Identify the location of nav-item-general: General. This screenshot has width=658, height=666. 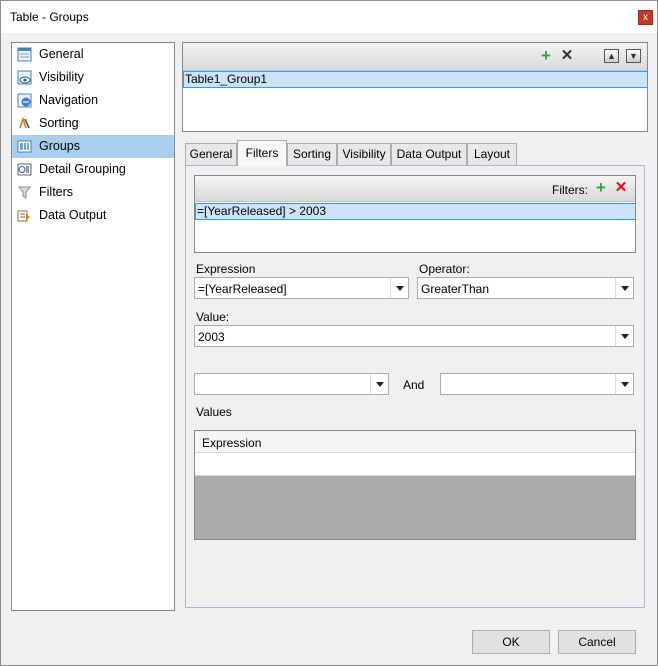
(93, 54).